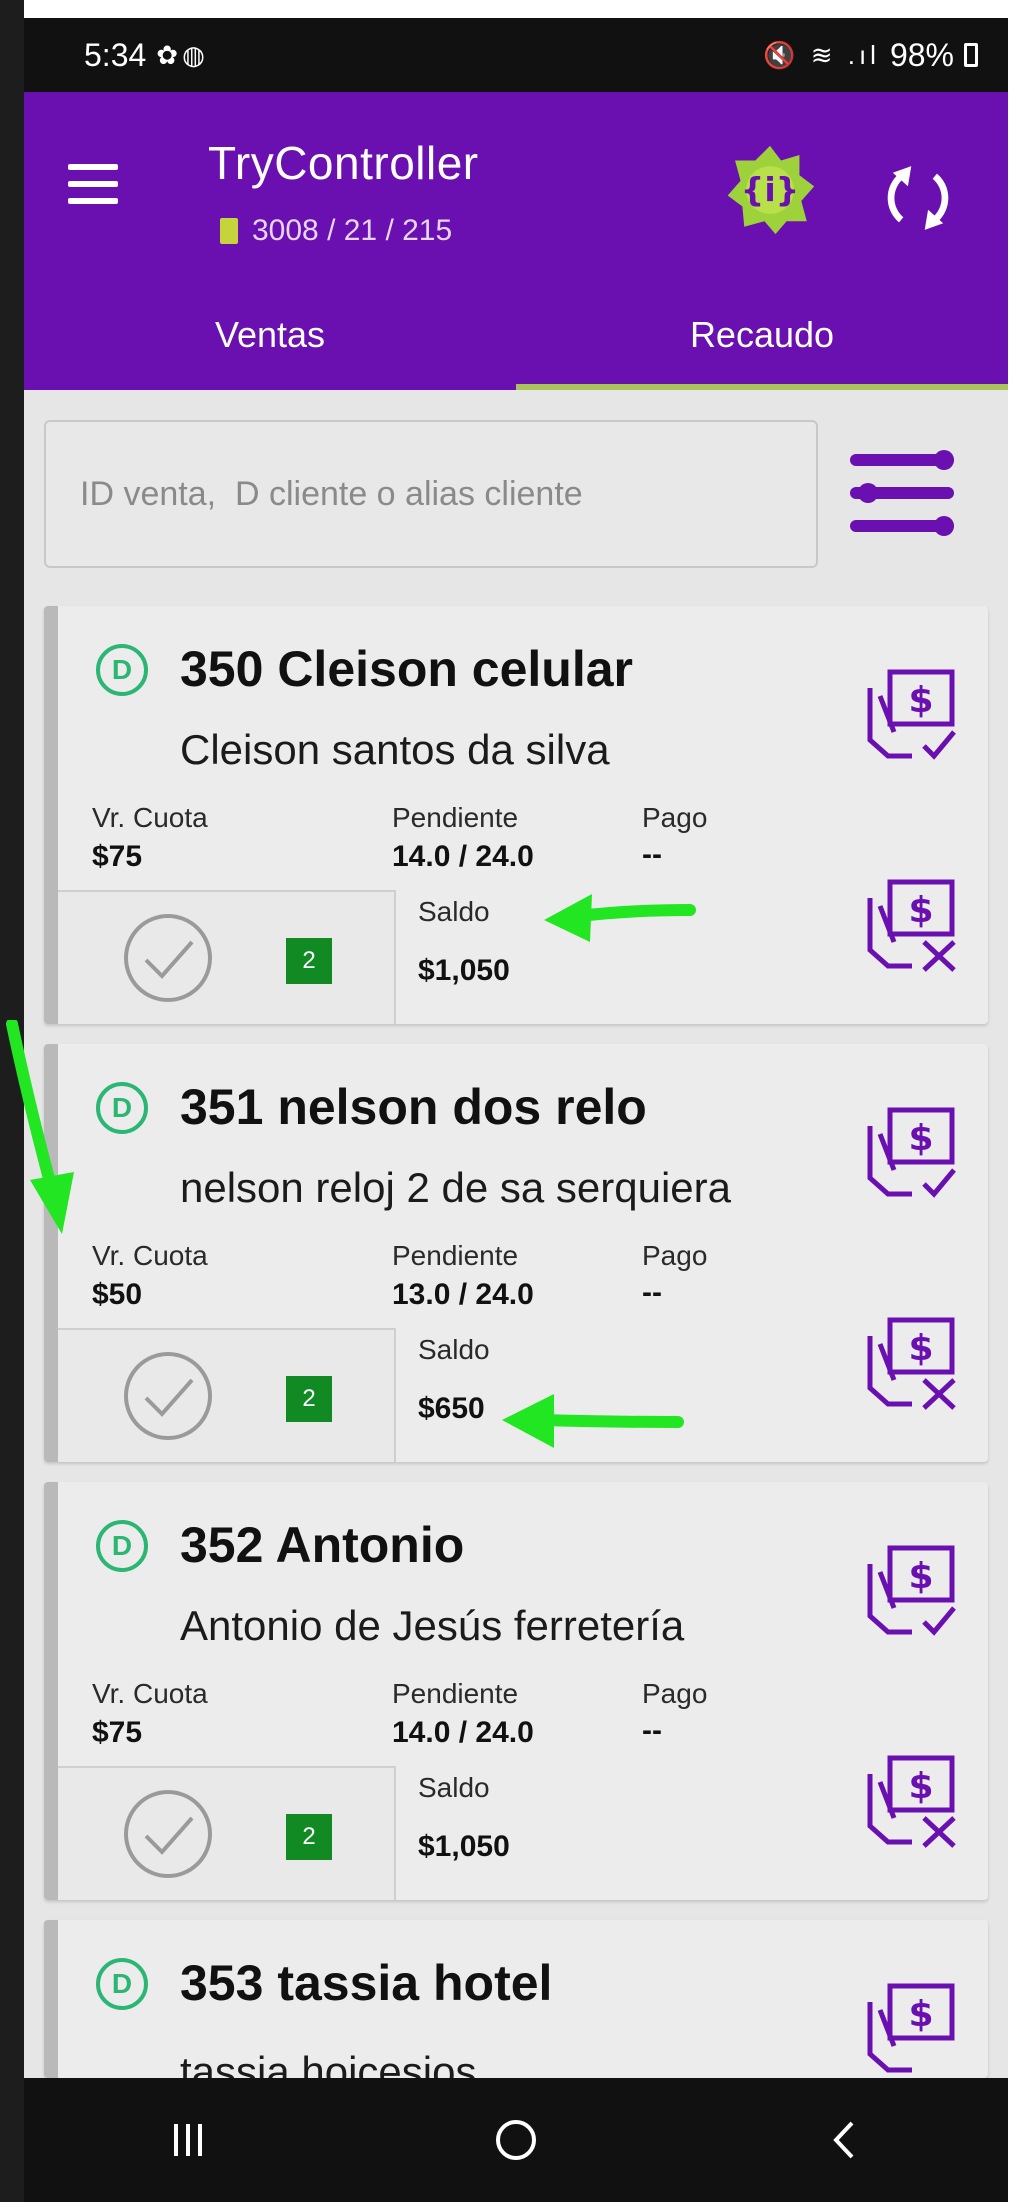 This screenshot has height=2202, width=1009. I want to click on sale-title: 351 nelson dos relo, so click(413, 1107).